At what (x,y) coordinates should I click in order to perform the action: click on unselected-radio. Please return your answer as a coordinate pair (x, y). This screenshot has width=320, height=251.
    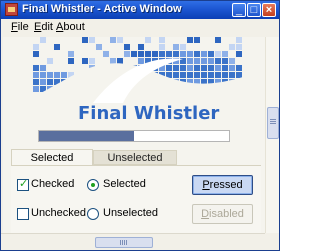
    Looking at the image, I should click on (93, 214).